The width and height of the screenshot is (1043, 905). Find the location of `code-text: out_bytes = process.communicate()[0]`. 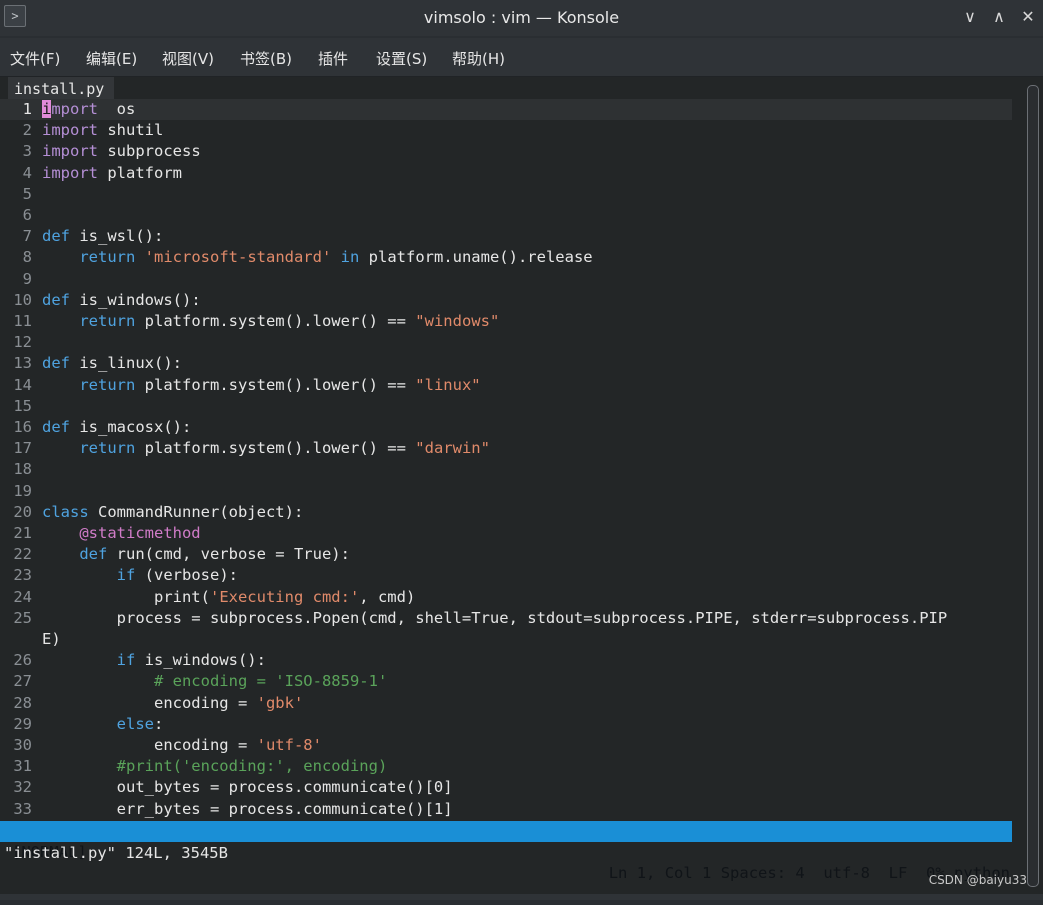

code-text: out_bytes = process.communicate()[0] is located at coordinates (247, 787).